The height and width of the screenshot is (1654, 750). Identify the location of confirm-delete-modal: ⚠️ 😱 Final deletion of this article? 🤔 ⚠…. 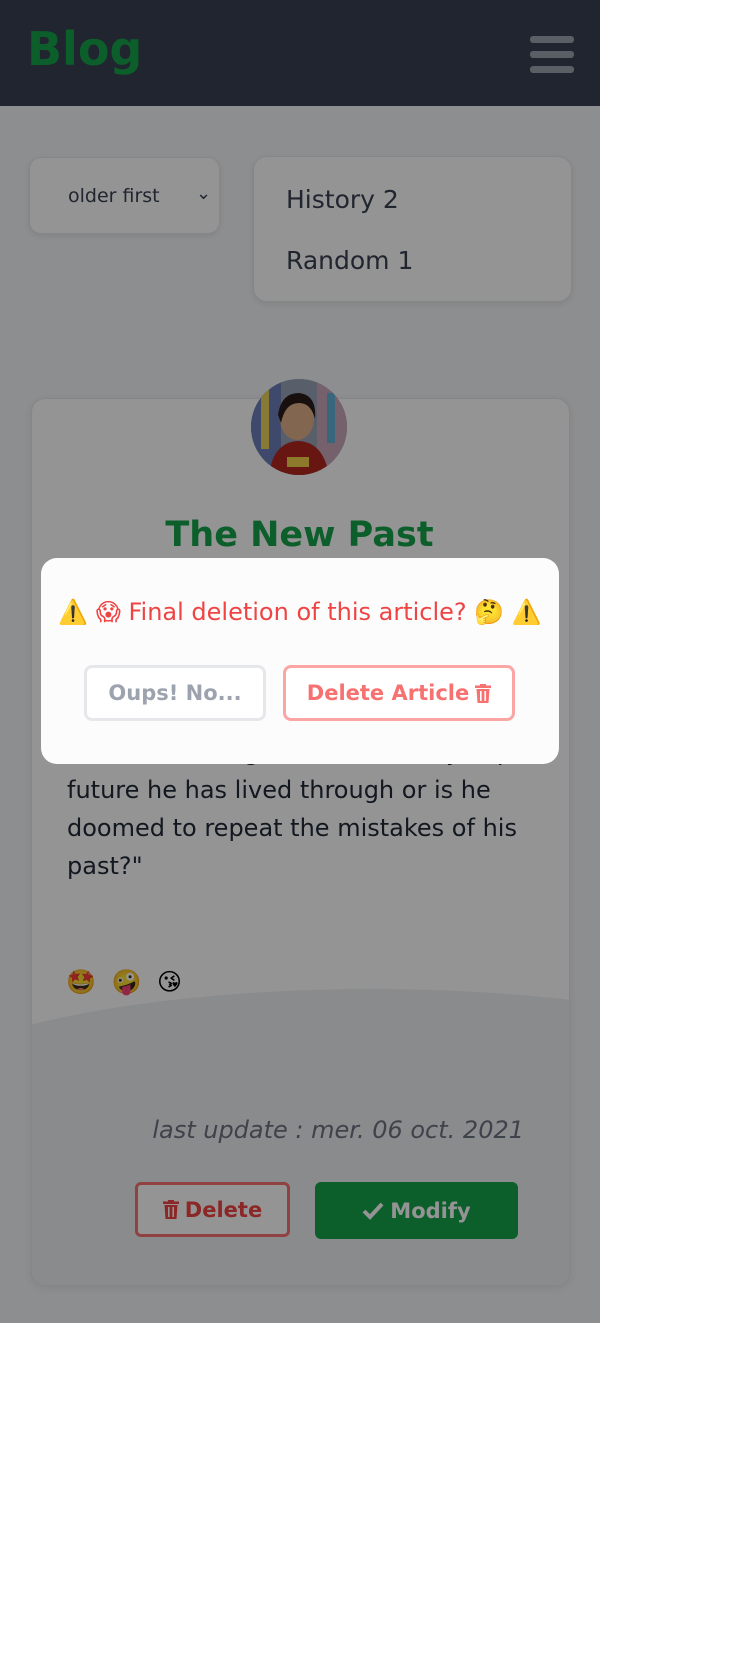
(300, 661).